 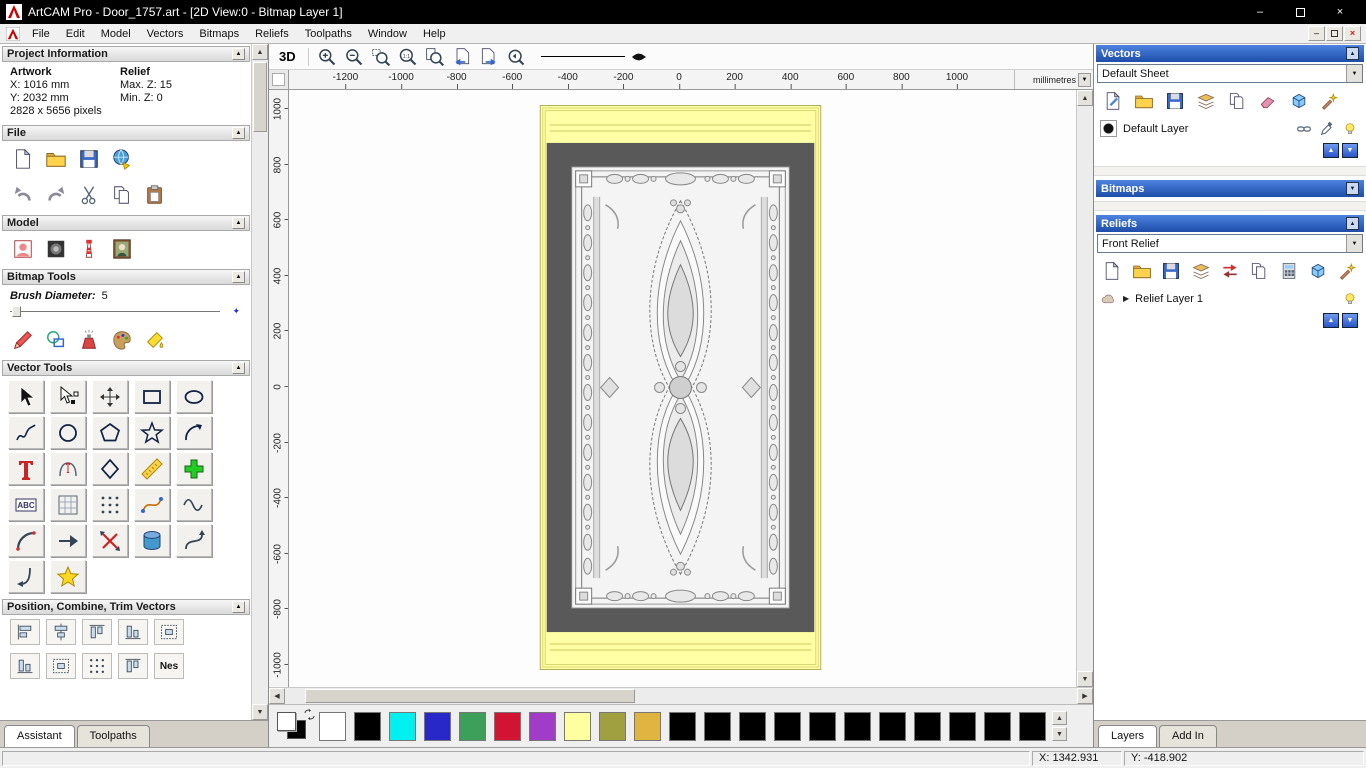 I want to click on arc-fit-tool, so click(x=26, y=540).